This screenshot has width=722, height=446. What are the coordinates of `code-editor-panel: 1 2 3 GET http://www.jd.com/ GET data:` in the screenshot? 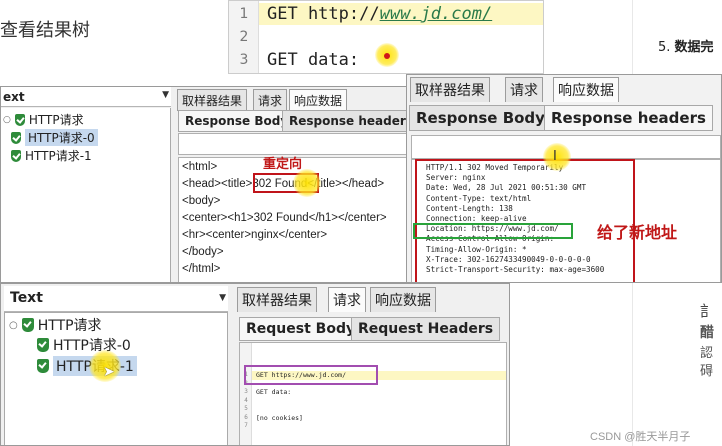 It's located at (386, 37).